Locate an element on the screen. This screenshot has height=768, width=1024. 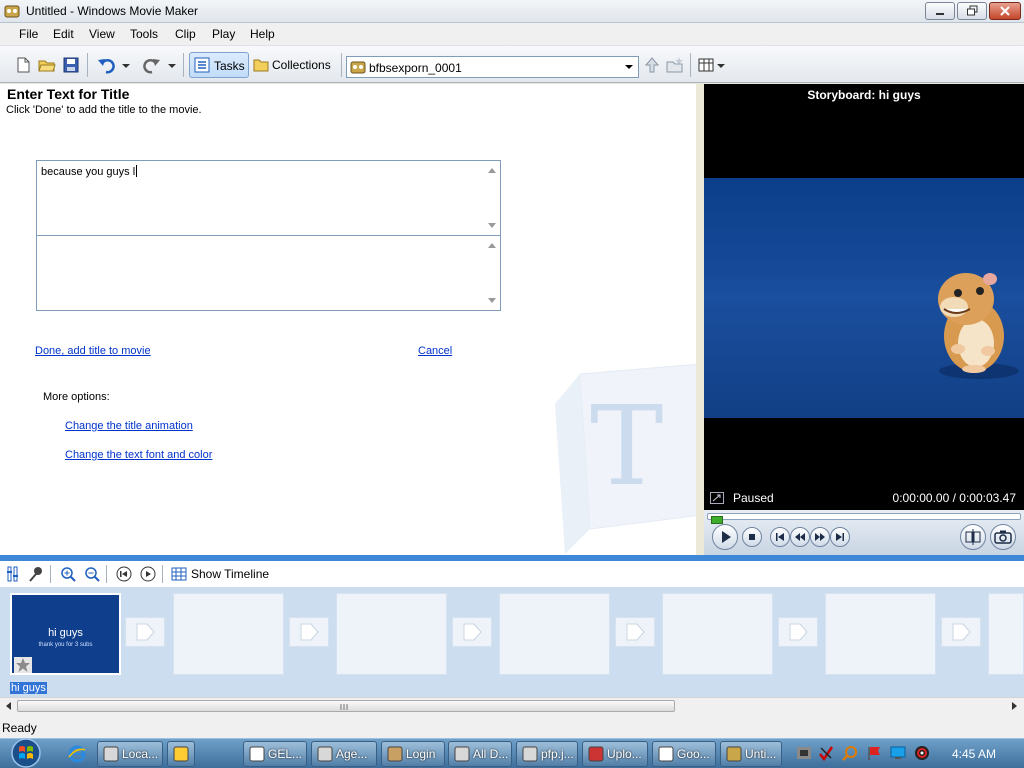
menu-help: Help is located at coordinates (262, 34).